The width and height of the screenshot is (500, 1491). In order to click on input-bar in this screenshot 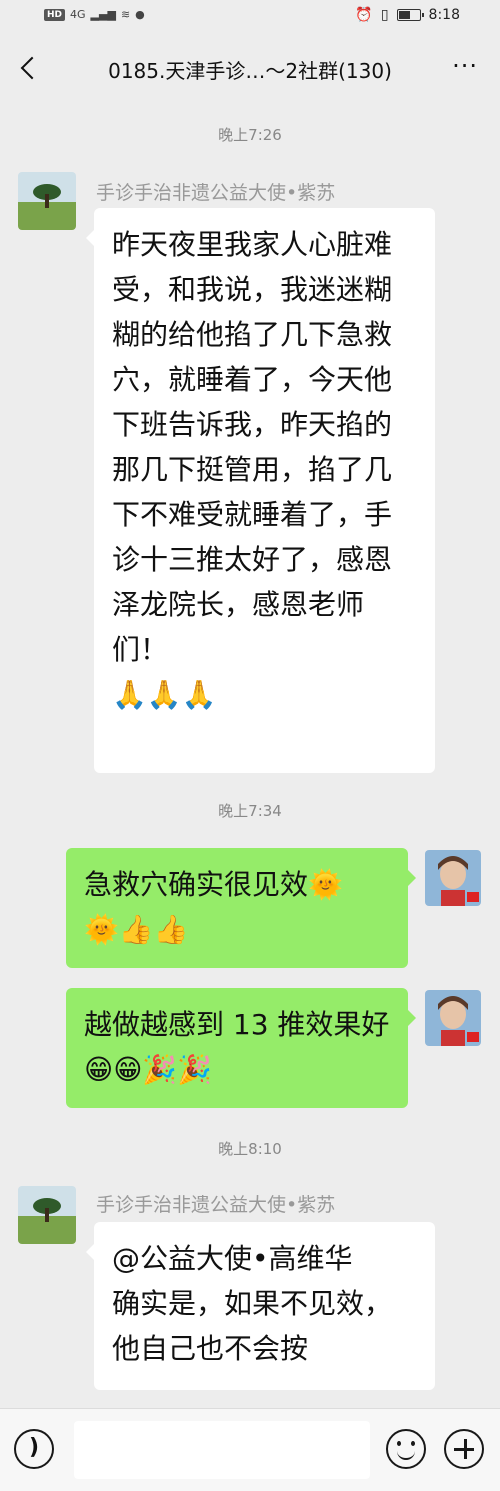, I will do `click(250, 1449)`.